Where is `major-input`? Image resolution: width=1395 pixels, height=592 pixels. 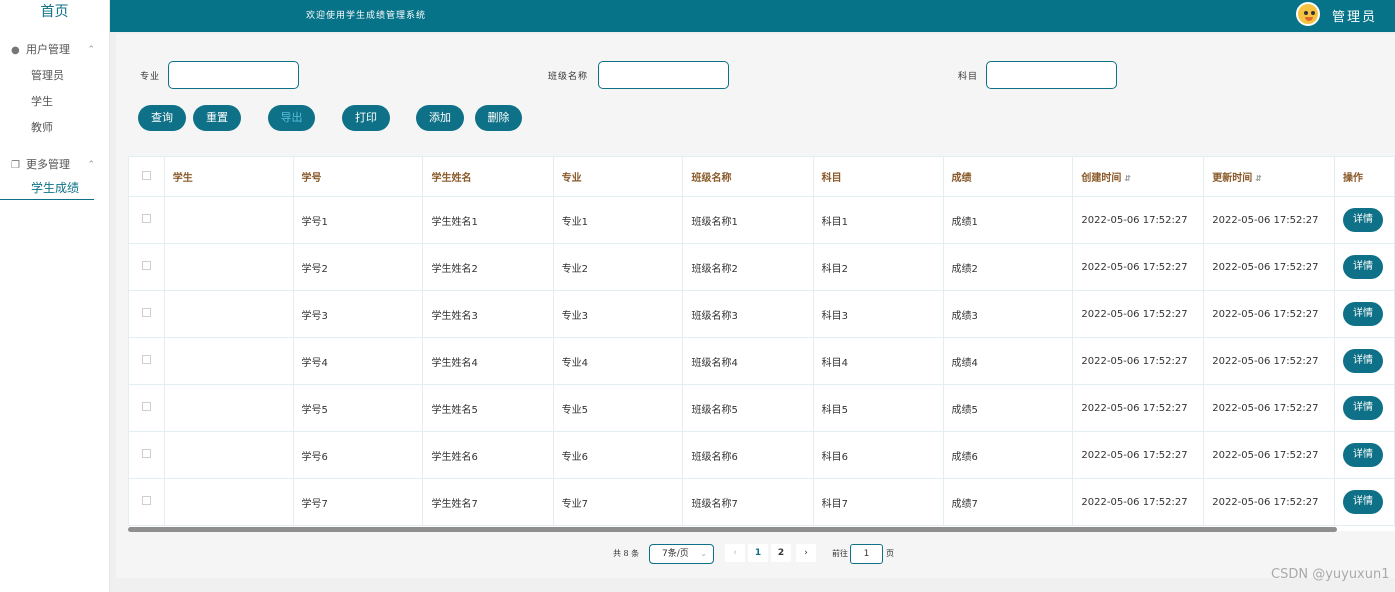 major-input is located at coordinates (233, 75).